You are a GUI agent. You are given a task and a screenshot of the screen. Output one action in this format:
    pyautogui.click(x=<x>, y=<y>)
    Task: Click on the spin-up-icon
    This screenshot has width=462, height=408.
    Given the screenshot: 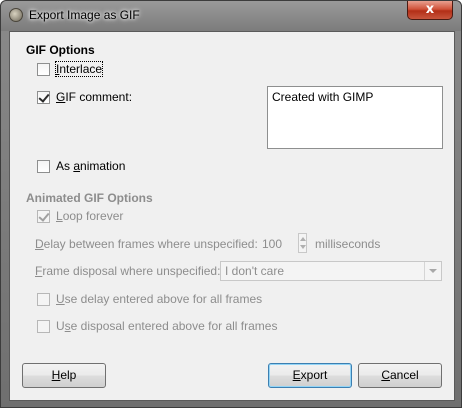 What is the action you would take?
    pyautogui.click(x=303, y=239)
    